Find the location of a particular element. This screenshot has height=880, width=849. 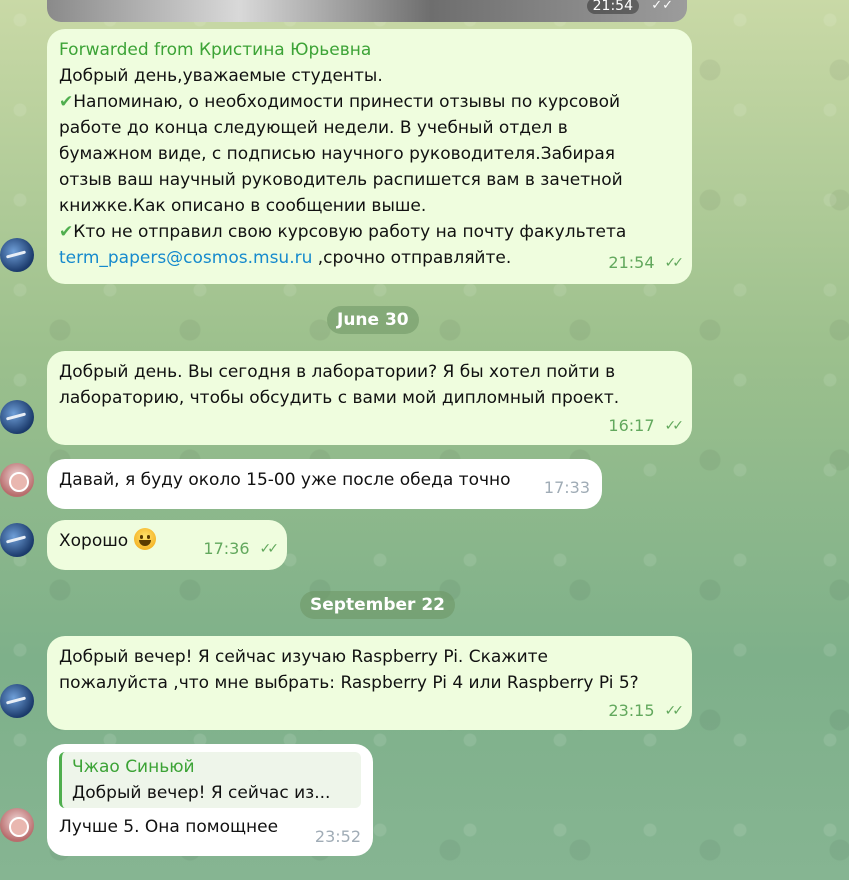

message-text: Хорошо is located at coordinates (94, 541).